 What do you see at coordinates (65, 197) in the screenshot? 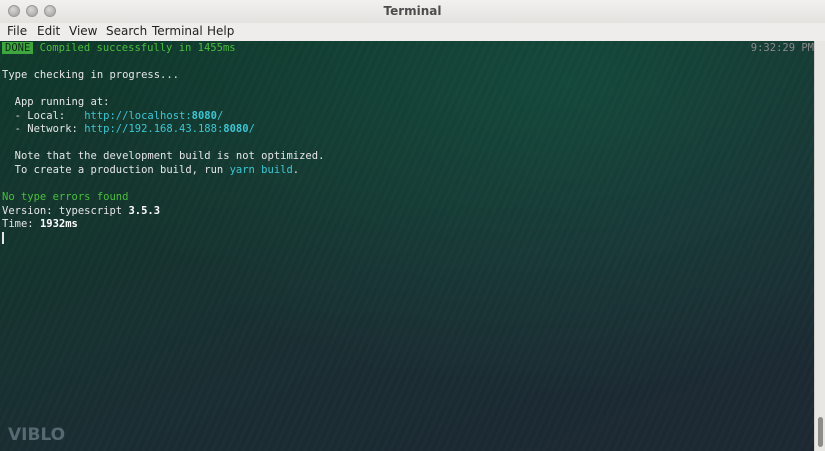
I see `no-errors-line: No type errors found` at bounding box center [65, 197].